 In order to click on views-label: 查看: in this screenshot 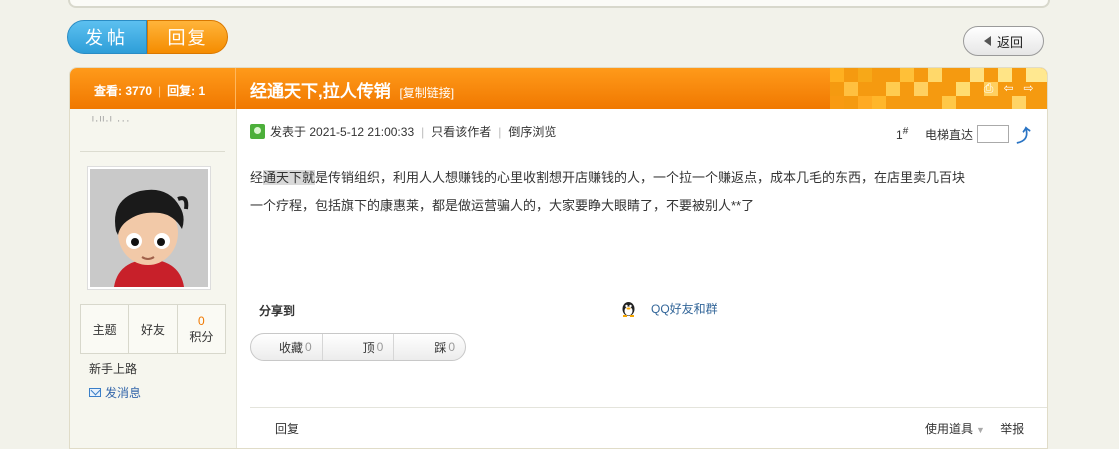, I will do `click(108, 91)`.